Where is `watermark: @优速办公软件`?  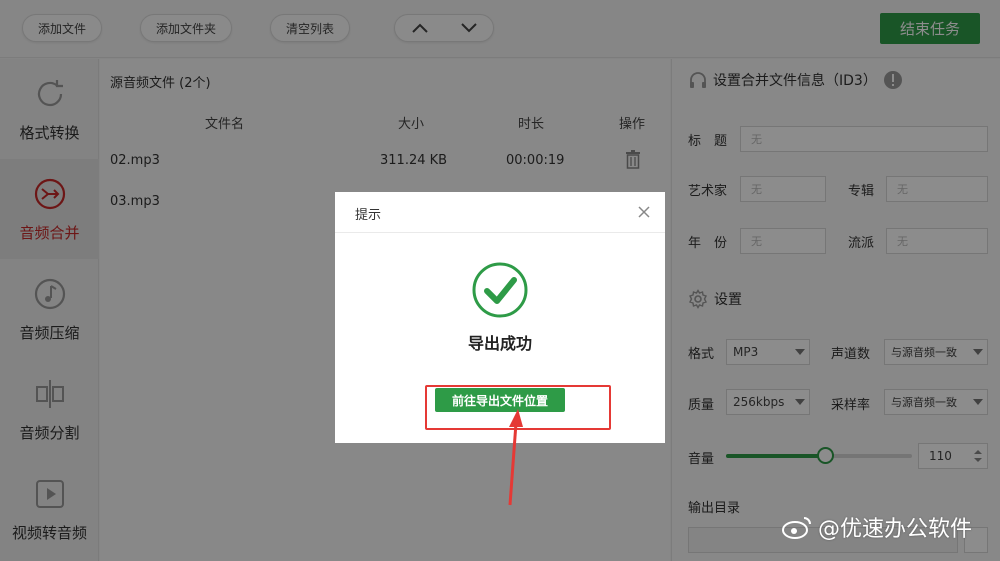
watermark: @优速办公软件 is located at coordinates (877, 527).